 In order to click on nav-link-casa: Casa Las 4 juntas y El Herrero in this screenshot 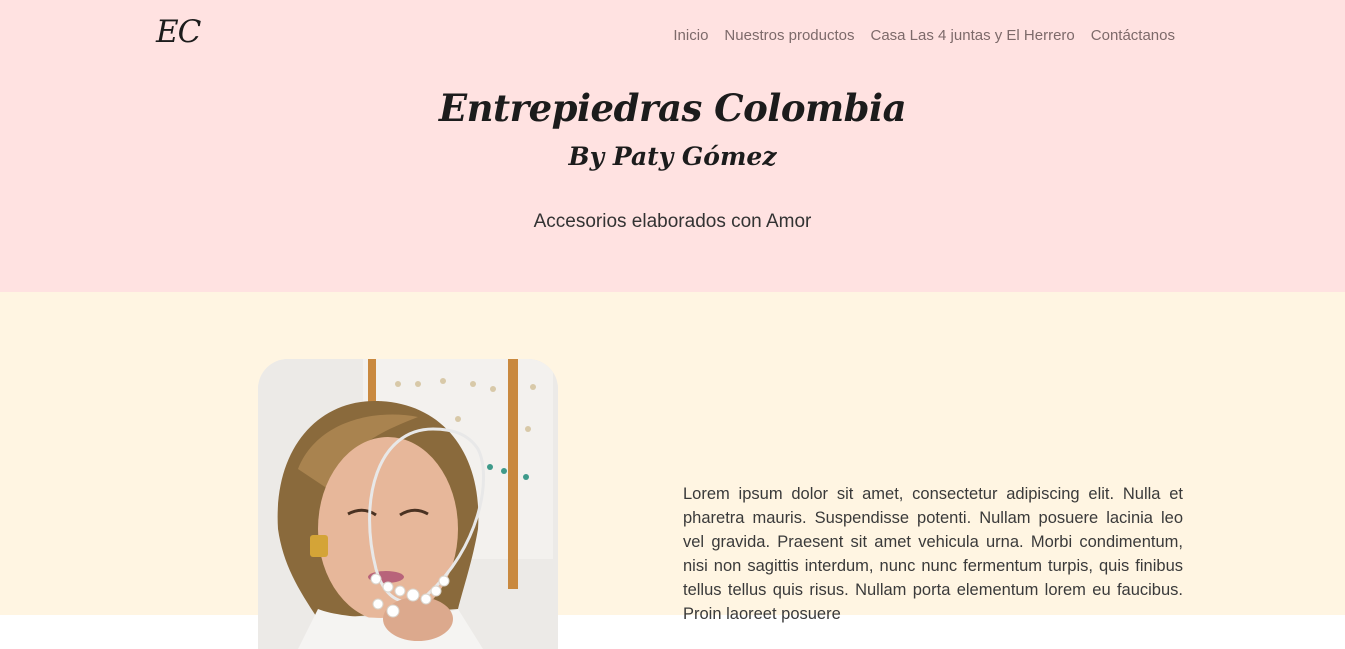, I will do `click(973, 35)`.